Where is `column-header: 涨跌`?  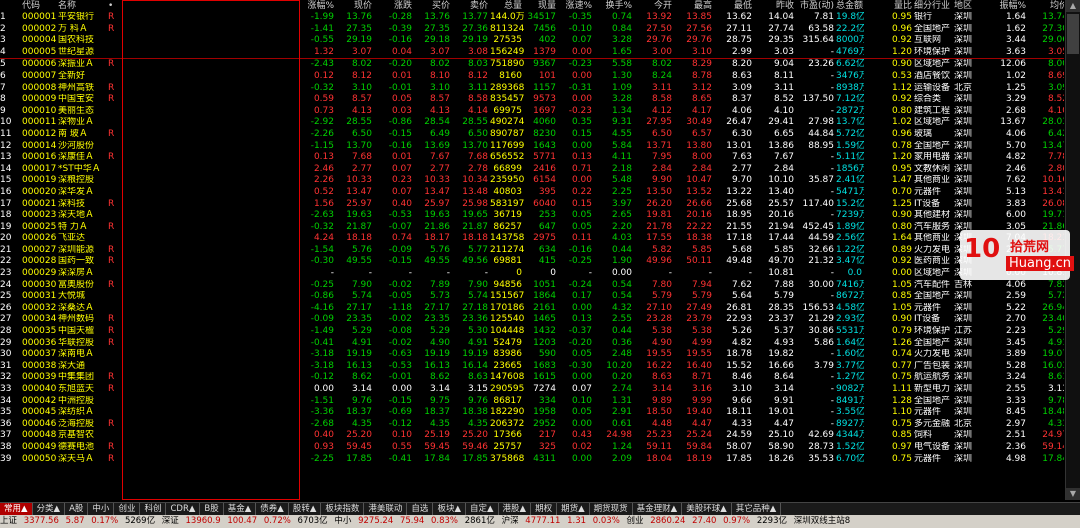
column-header: 涨跌 is located at coordinates (394, 6).